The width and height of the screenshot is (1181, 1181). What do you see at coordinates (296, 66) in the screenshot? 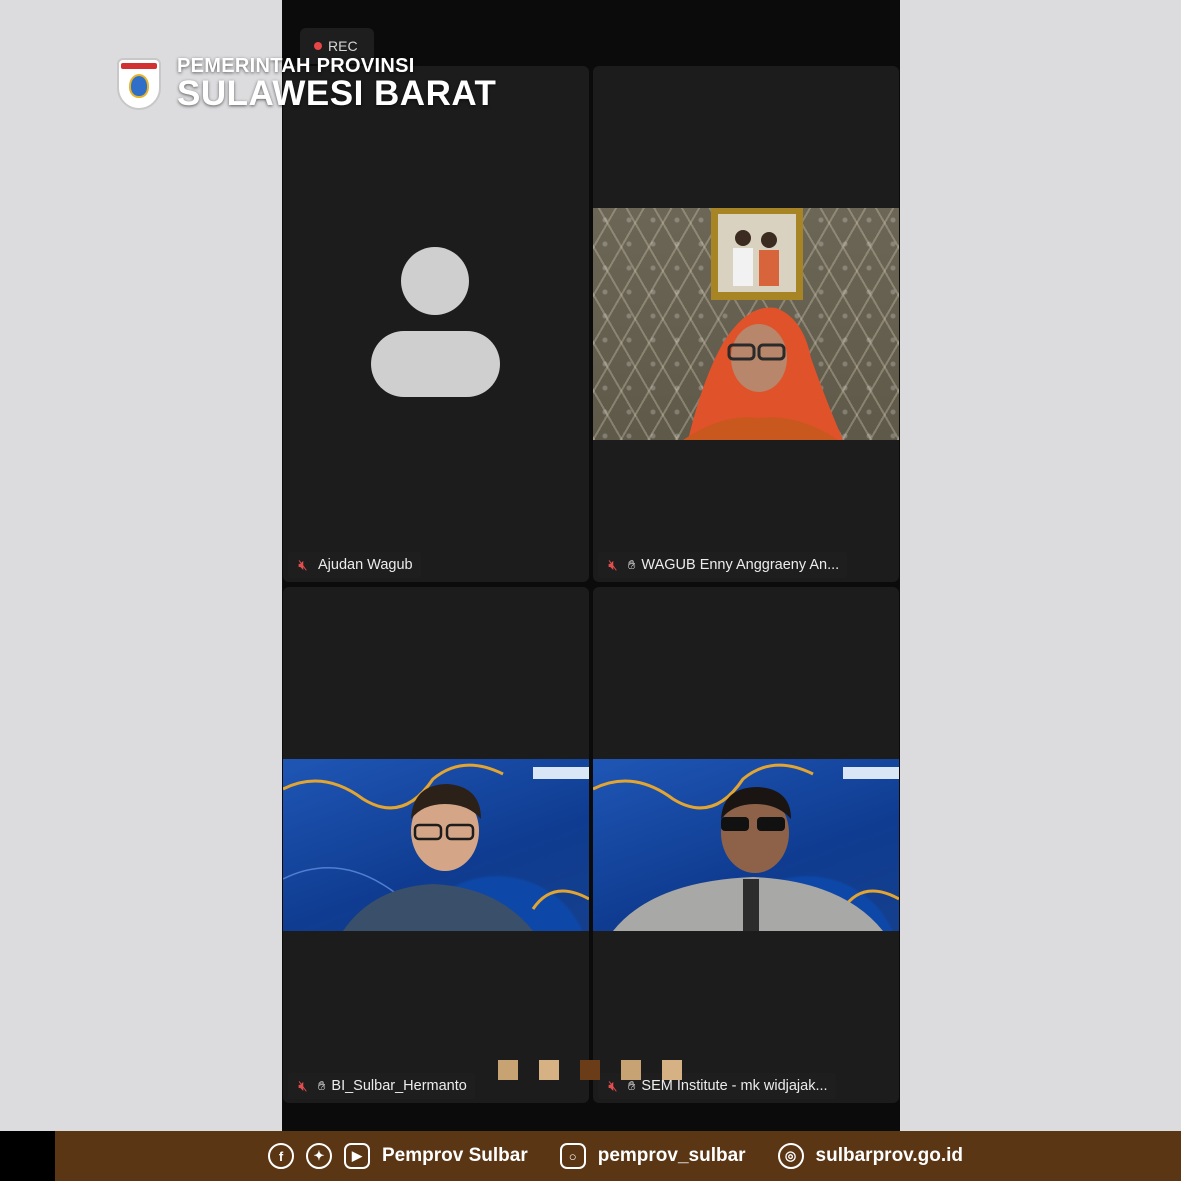
I see `org-line: PEMERINTAH PROVINSI` at bounding box center [296, 66].